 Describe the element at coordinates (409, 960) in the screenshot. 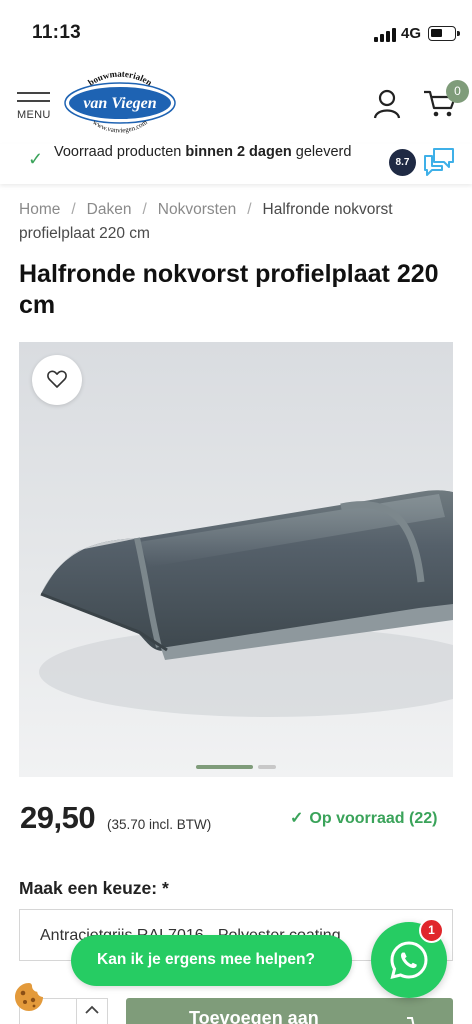

I see `whatsapp-icon` at that location.